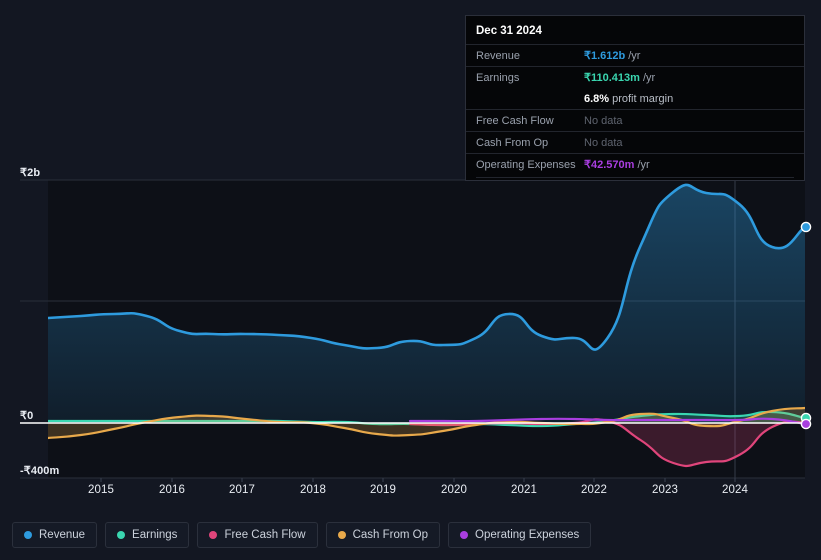 This screenshot has width=821, height=560. What do you see at coordinates (498, 77) in the screenshot?
I see `tooltip-row-label: Earnings` at bounding box center [498, 77].